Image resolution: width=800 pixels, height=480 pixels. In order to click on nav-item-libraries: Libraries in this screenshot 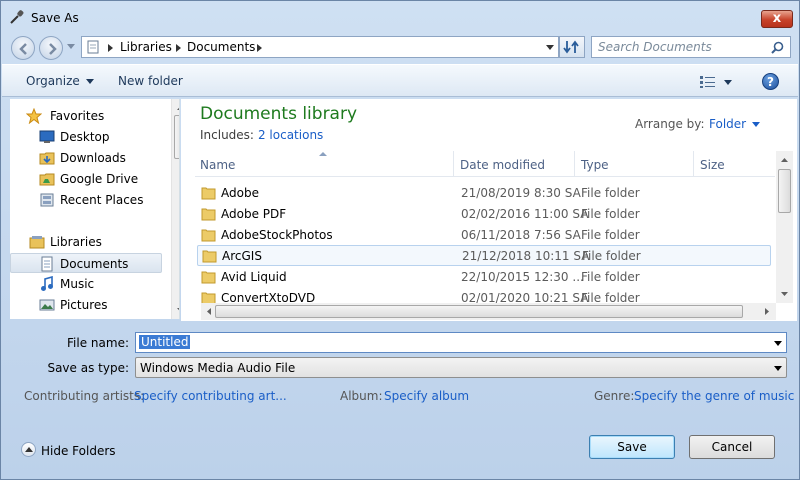, I will do `click(86, 242)`.